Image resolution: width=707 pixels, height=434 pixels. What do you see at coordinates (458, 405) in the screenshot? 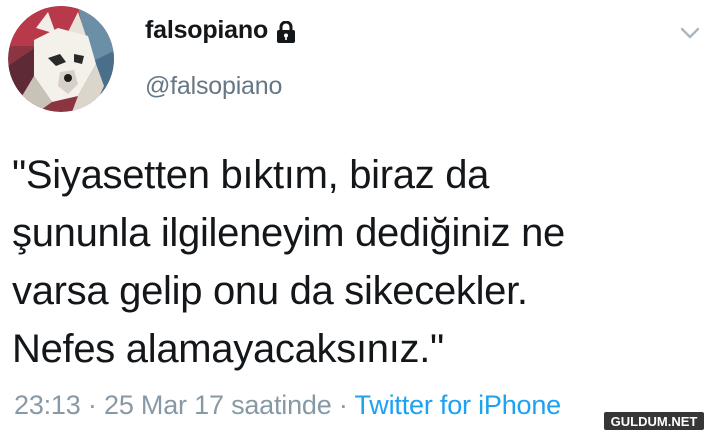
I see `tweet-source-link: Twitter for iPhone` at bounding box center [458, 405].